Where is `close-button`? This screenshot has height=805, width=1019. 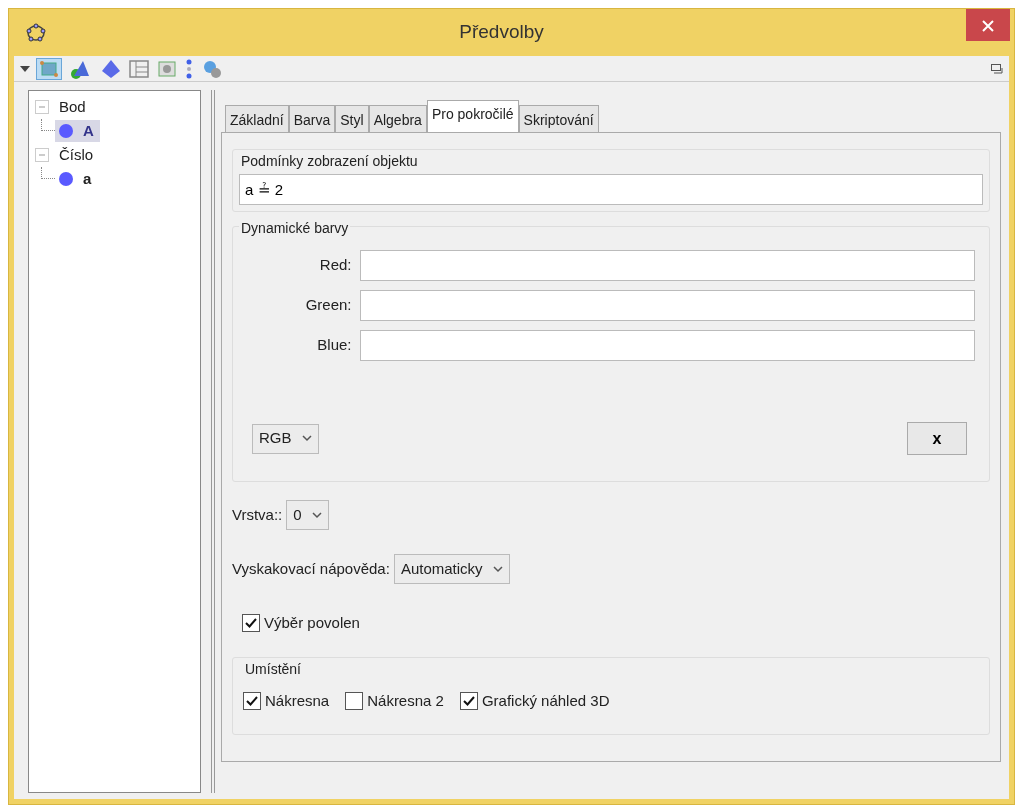 close-button is located at coordinates (988, 25).